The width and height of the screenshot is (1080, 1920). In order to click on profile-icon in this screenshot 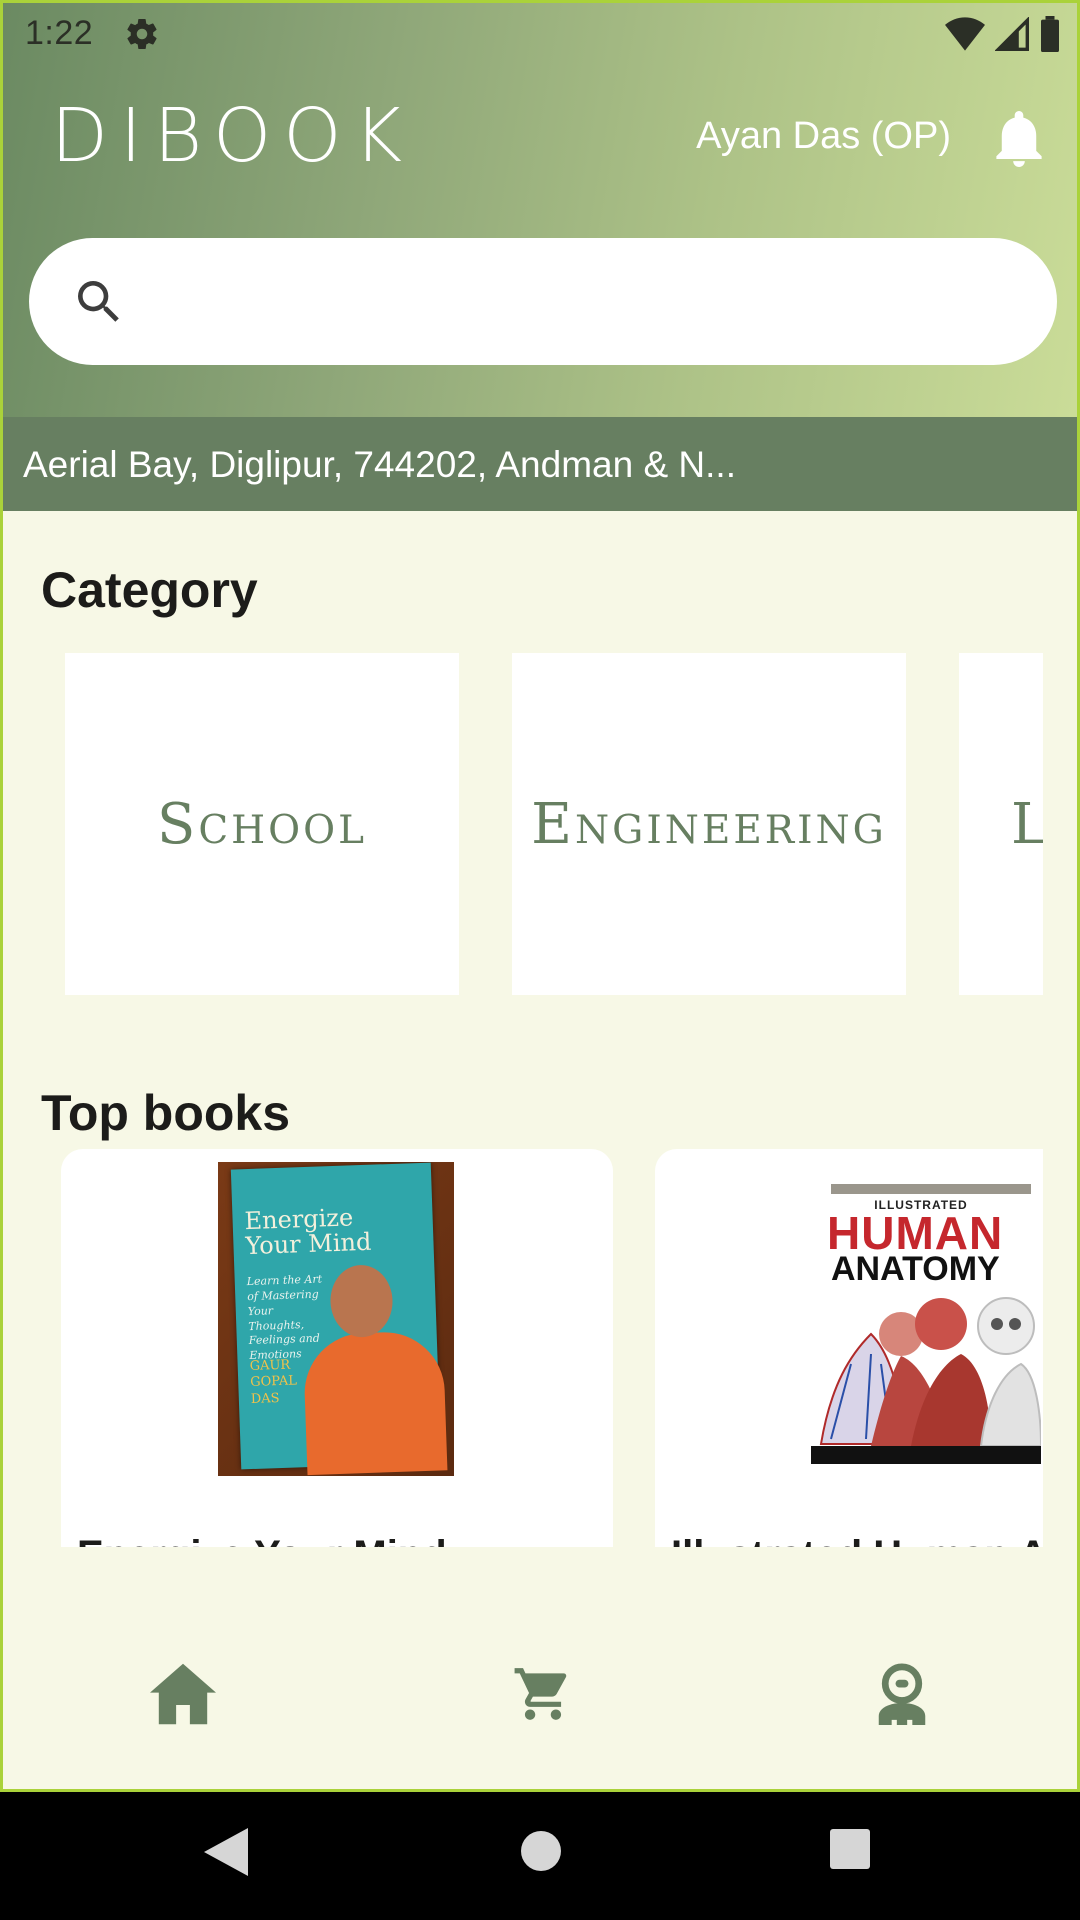, I will do `click(902, 1694)`.